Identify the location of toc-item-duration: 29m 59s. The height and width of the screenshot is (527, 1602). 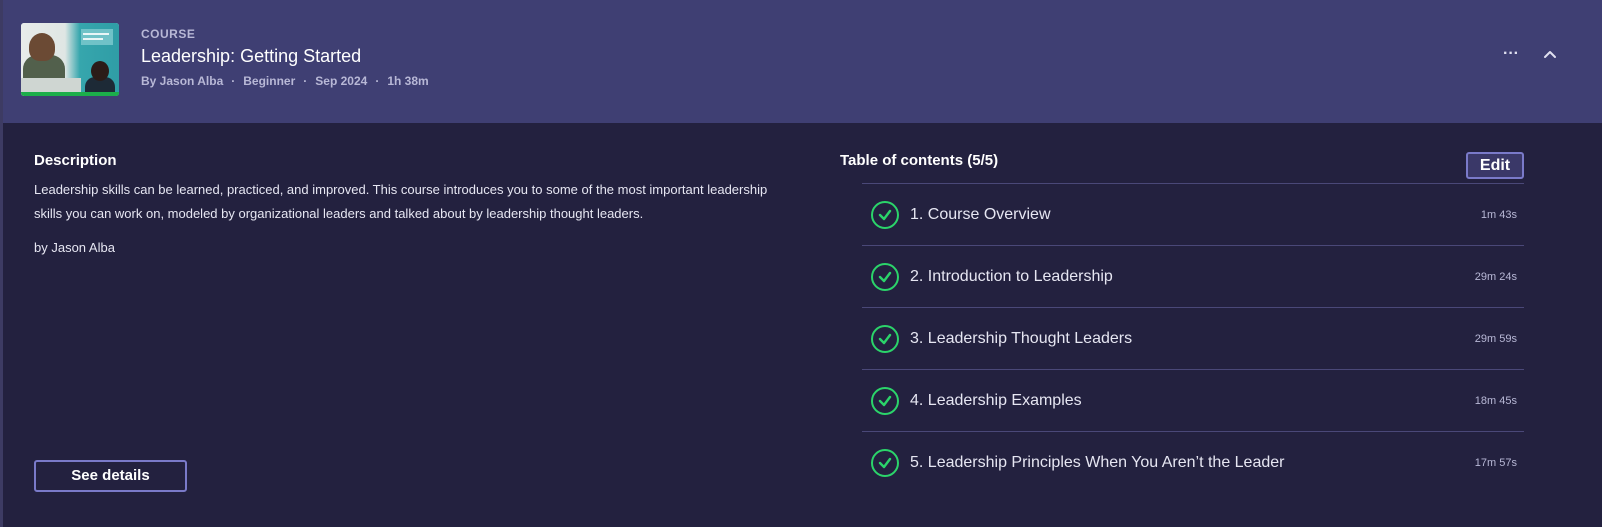
(1495, 339).